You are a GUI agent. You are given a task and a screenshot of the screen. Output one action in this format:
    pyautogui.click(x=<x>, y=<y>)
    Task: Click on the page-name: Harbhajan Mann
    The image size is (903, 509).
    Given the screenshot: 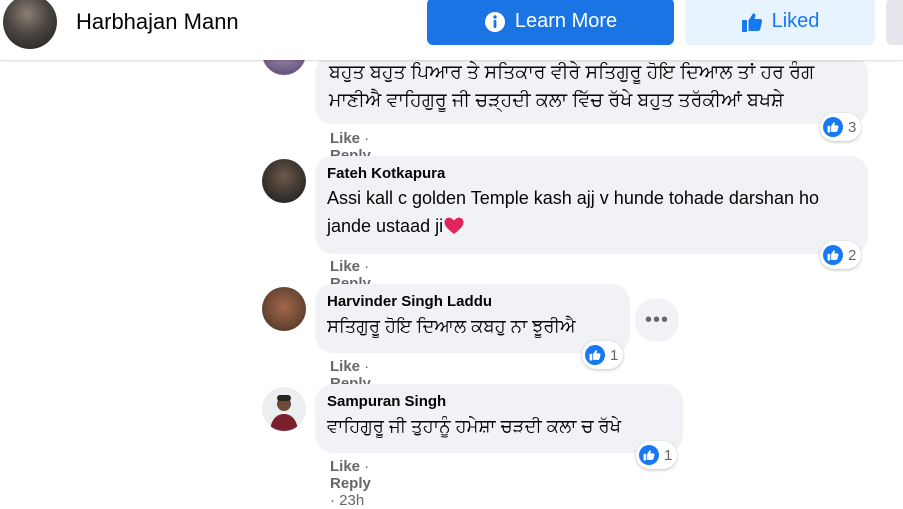 What is the action you would take?
    pyautogui.click(x=157, y=22)
    